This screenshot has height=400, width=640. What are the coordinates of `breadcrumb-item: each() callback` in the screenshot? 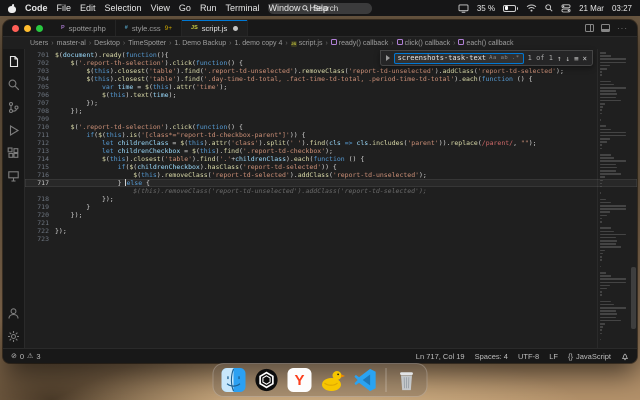 It's located at (486, 43).